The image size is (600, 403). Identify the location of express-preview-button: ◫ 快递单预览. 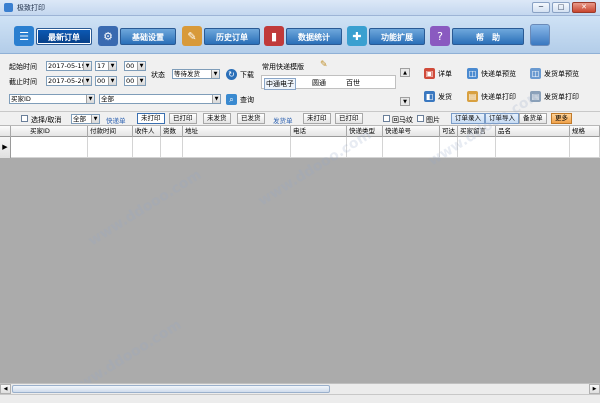
(491, 73).